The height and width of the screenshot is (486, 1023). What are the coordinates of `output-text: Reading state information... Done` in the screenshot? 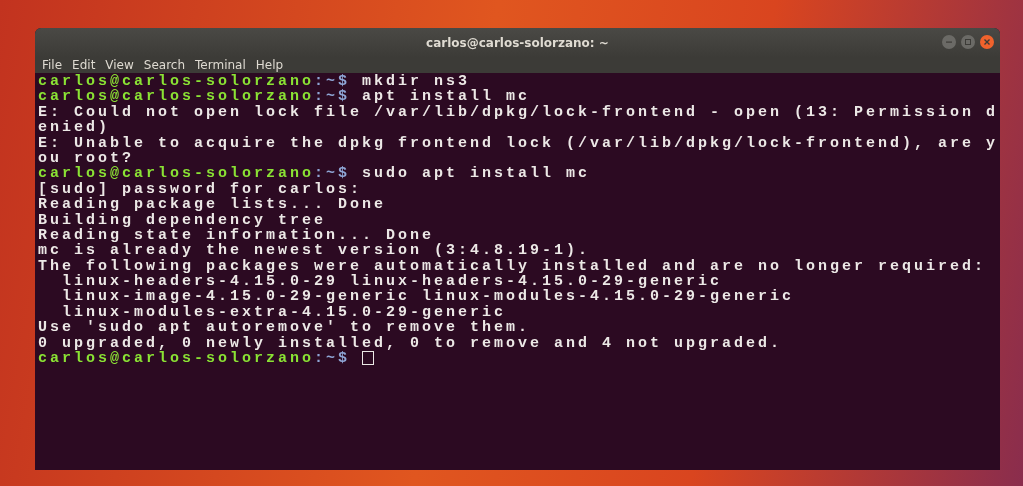 It's located at (236, 235).